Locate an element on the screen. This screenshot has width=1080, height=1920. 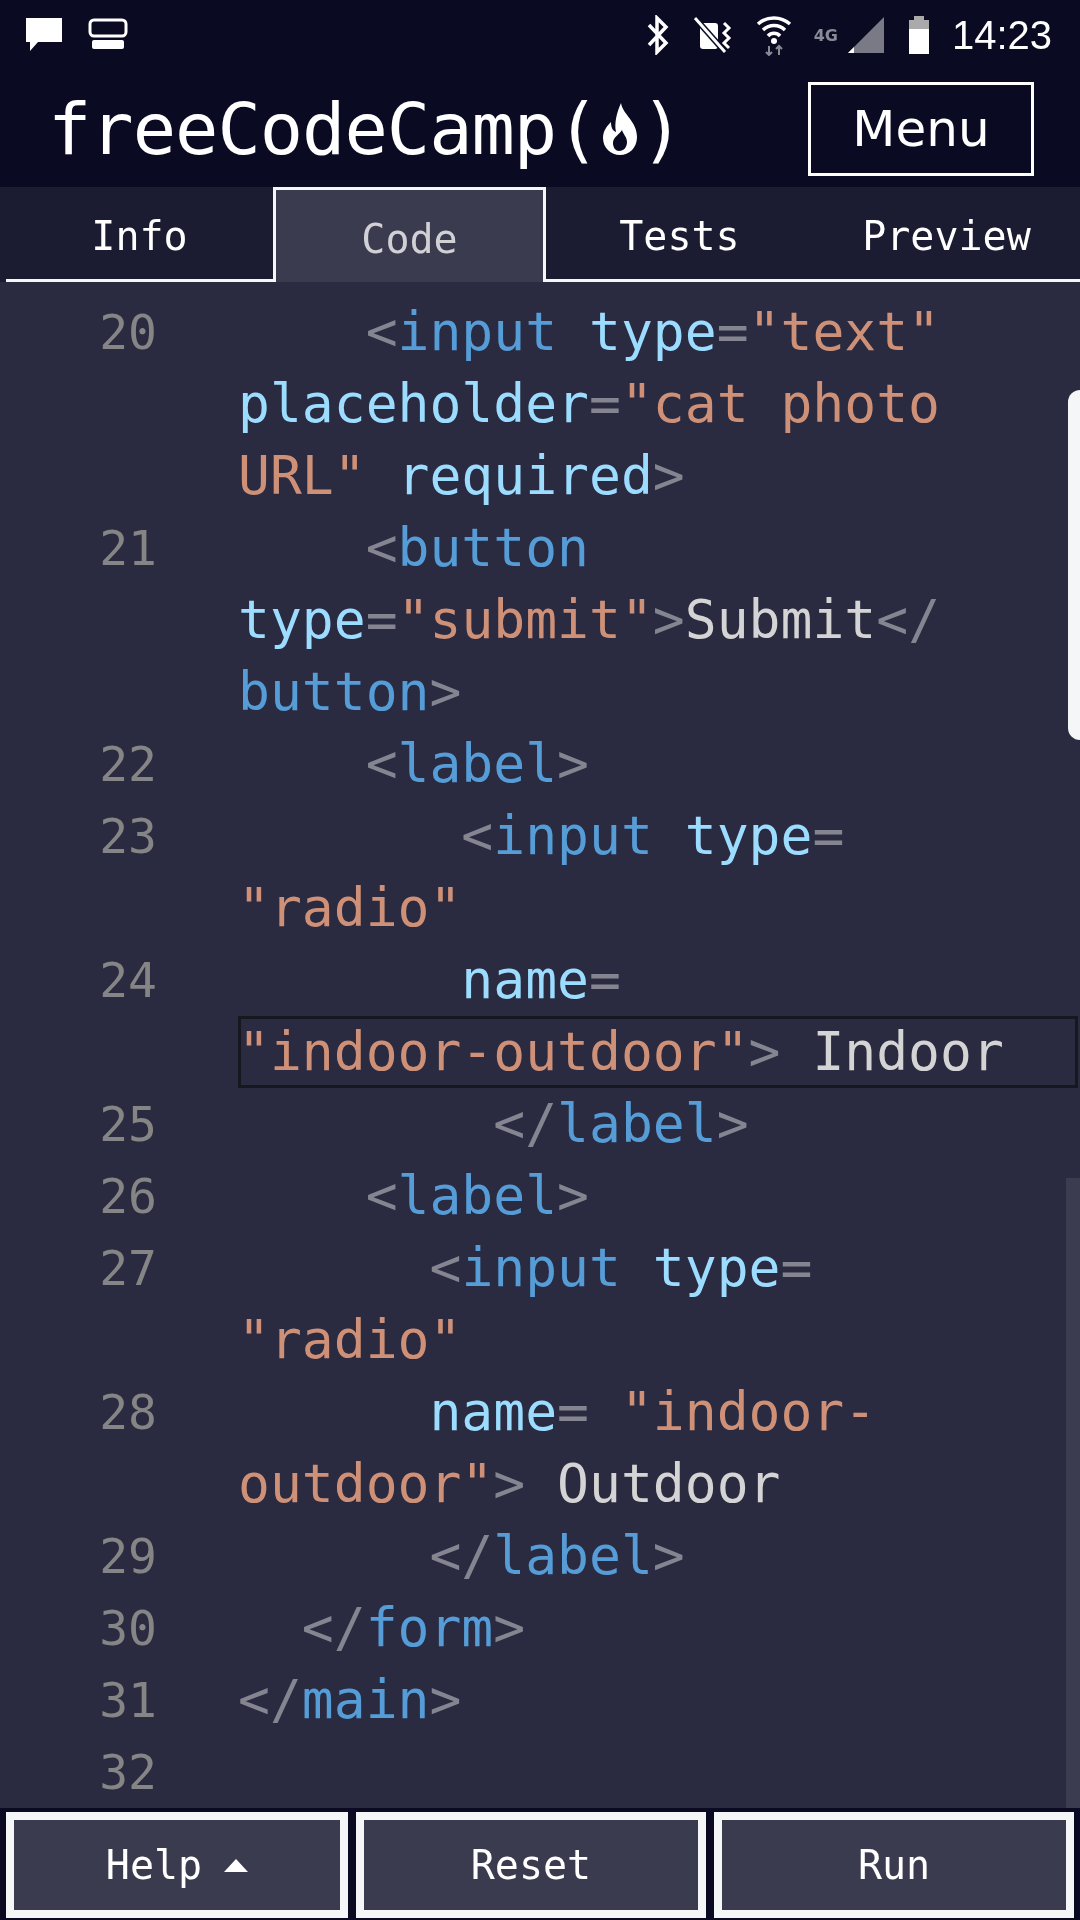
brand-paren: ) is located at coordinates (661, 128).